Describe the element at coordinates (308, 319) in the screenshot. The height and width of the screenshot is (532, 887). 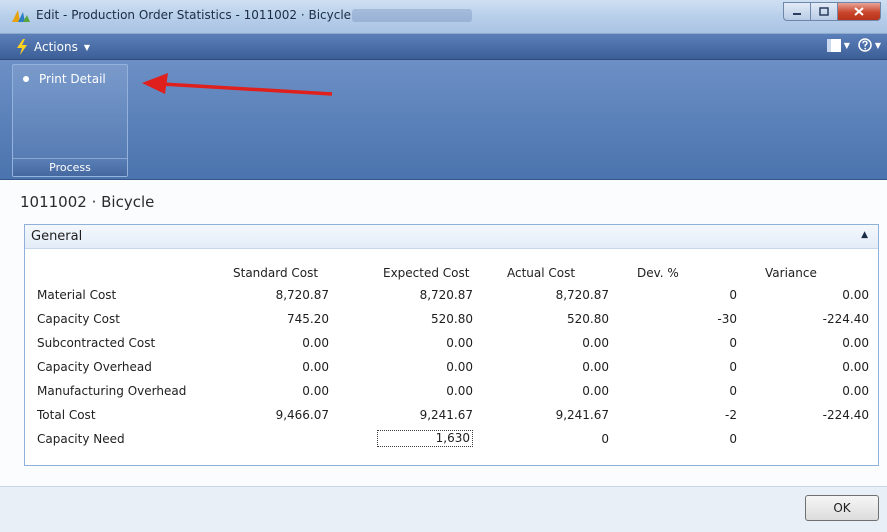
I see `standard-cost-value: 745.20` at that location.